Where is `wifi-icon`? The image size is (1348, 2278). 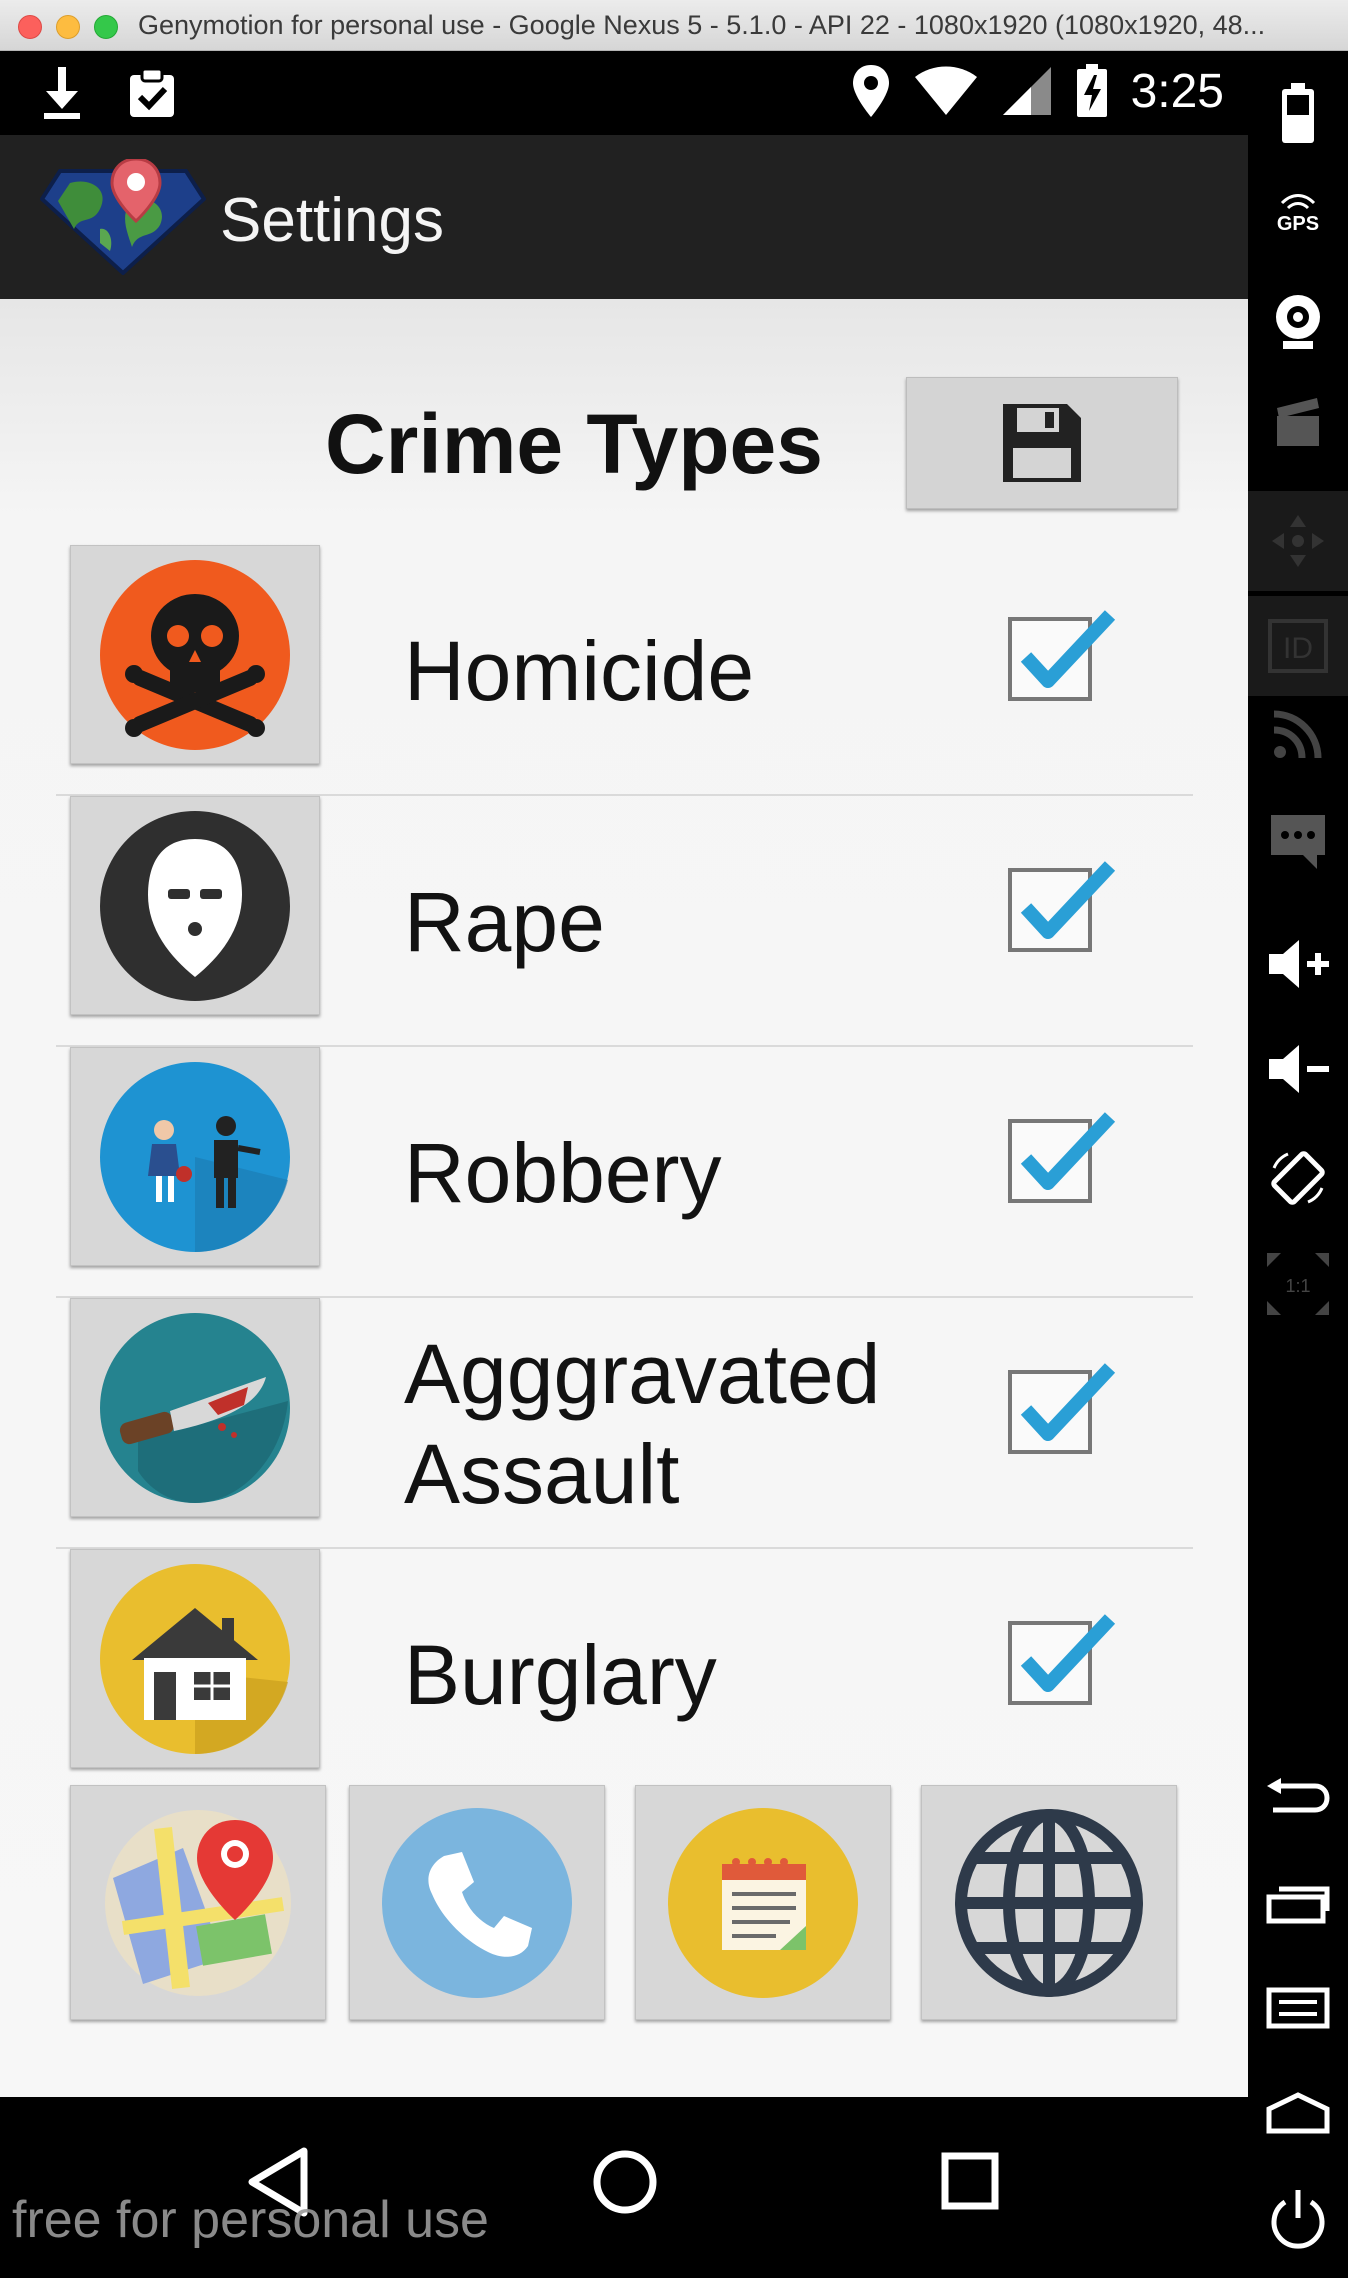 wifi-icon is located at coordinates (945, 90).